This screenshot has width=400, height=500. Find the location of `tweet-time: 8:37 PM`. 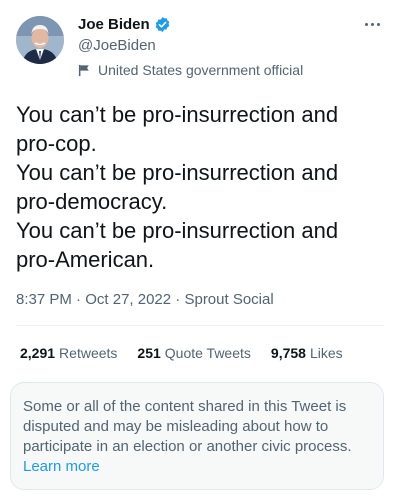

tweet-time: 8:37 PM is located at coordinates (44, 299).